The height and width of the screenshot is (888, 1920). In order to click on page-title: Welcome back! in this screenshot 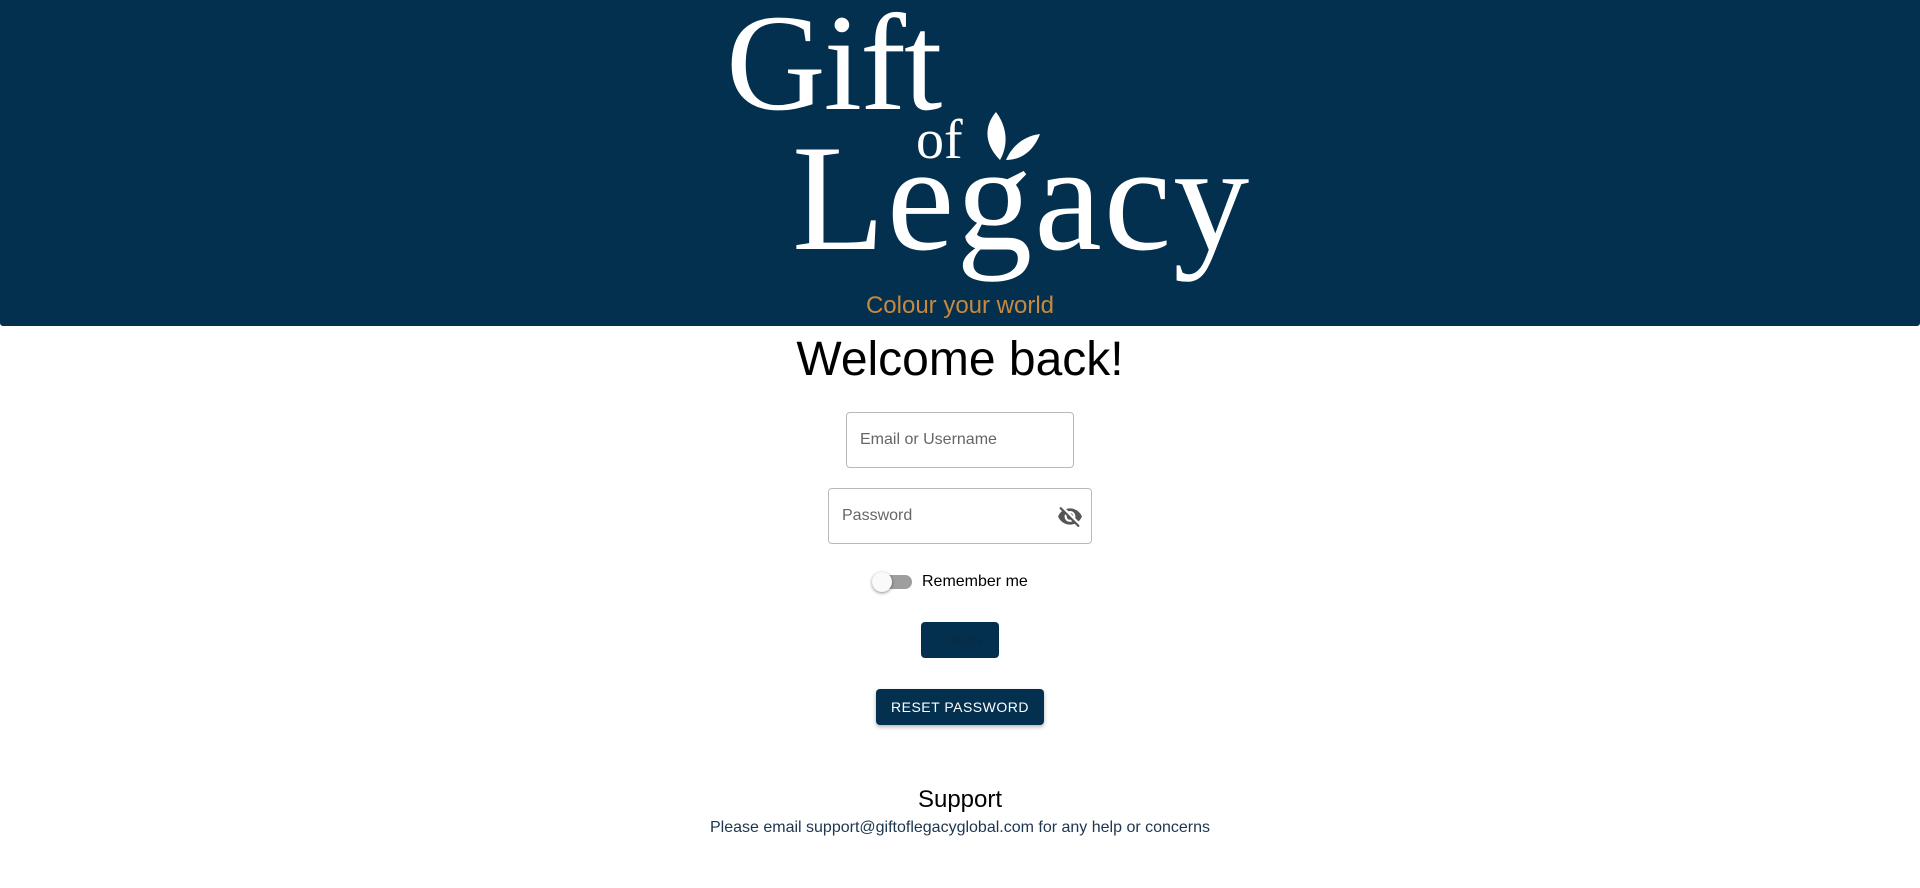, I will do `click(960, 359)`.